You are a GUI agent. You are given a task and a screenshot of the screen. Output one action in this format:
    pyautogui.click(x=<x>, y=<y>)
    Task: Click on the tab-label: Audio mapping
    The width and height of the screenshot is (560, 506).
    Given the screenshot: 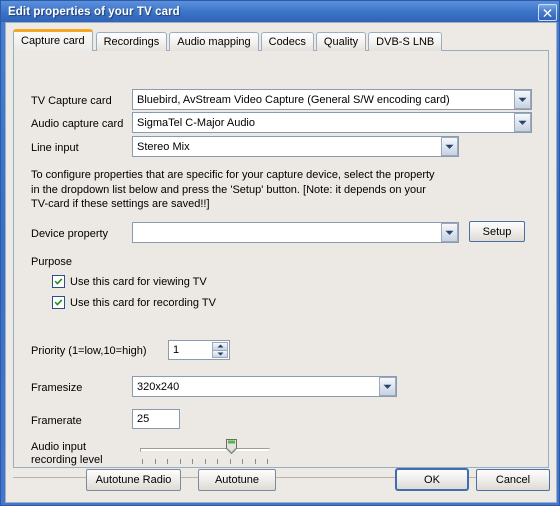 What is the action you would take?
    pyautogui.click(x=214, y=42)
    